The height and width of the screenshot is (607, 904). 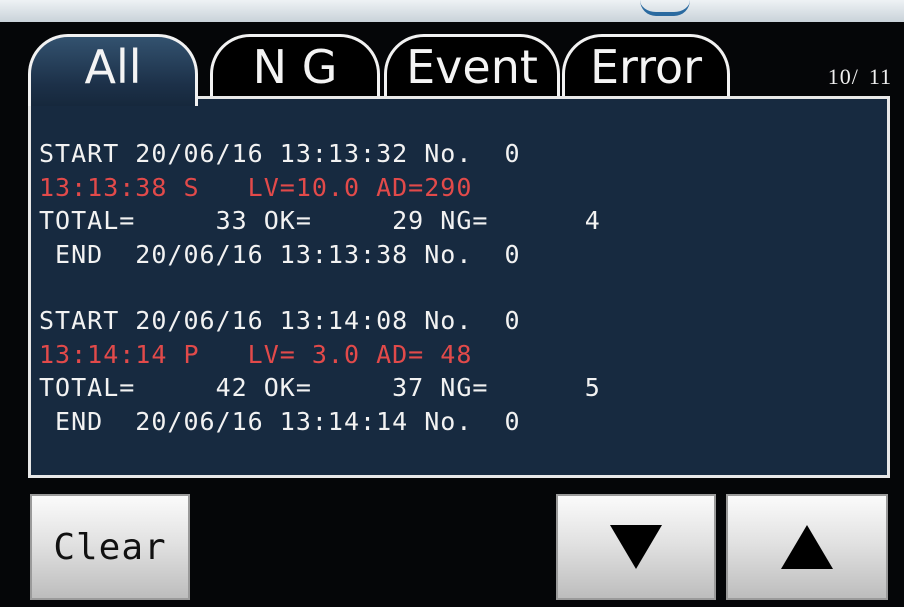 I want to click on scroll-down-button, so click(x=636, y=547).